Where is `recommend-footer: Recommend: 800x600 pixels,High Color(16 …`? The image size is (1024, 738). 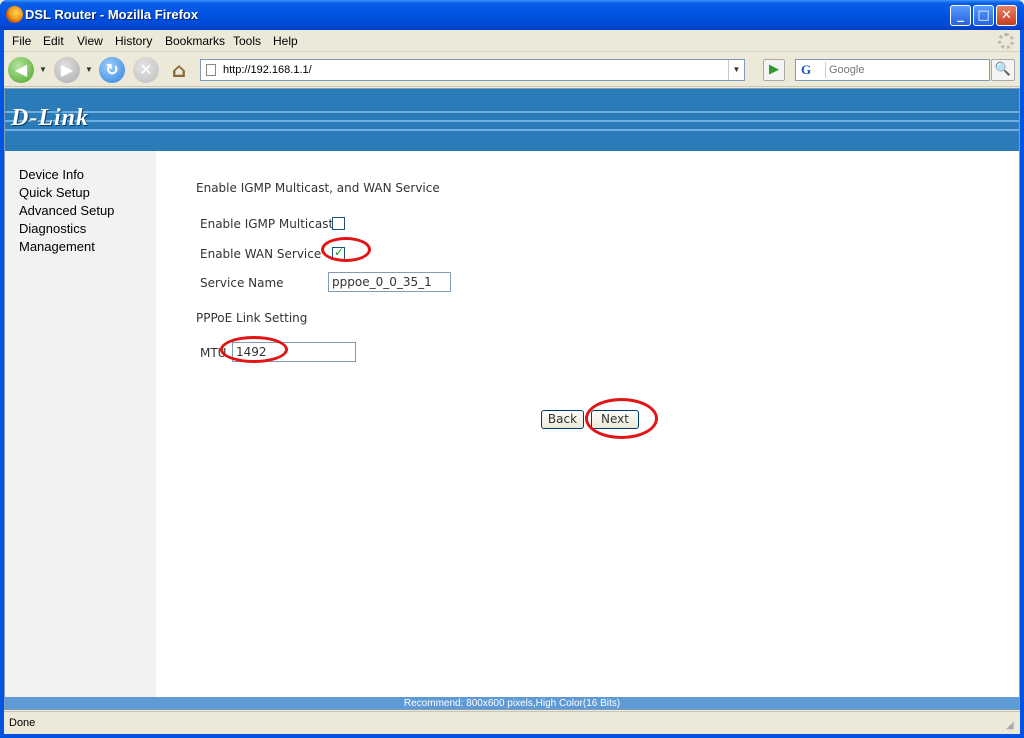 recommend-footer: Recommend: 800x600 pixels,High Color(16 … is located at coordinates (512, 703).